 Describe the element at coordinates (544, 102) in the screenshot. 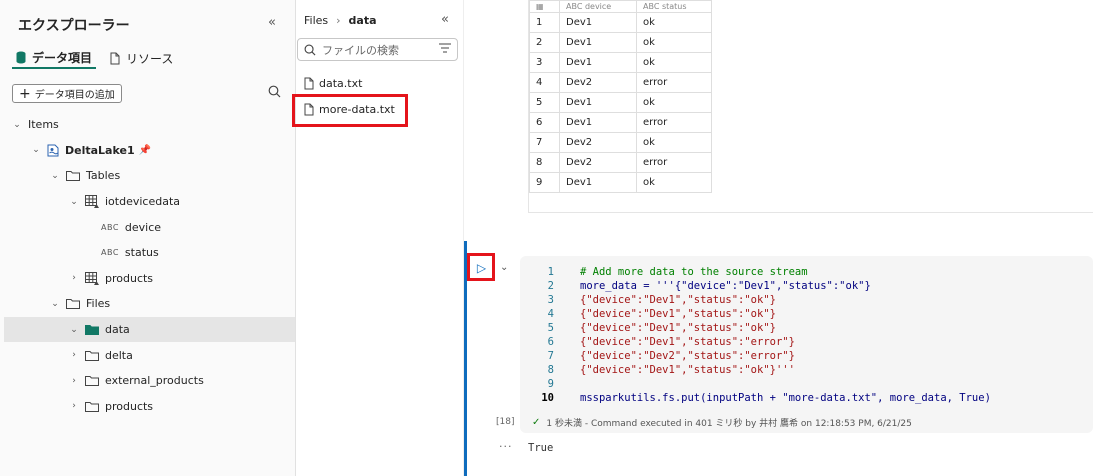

I see `row-index: 5` at that location.